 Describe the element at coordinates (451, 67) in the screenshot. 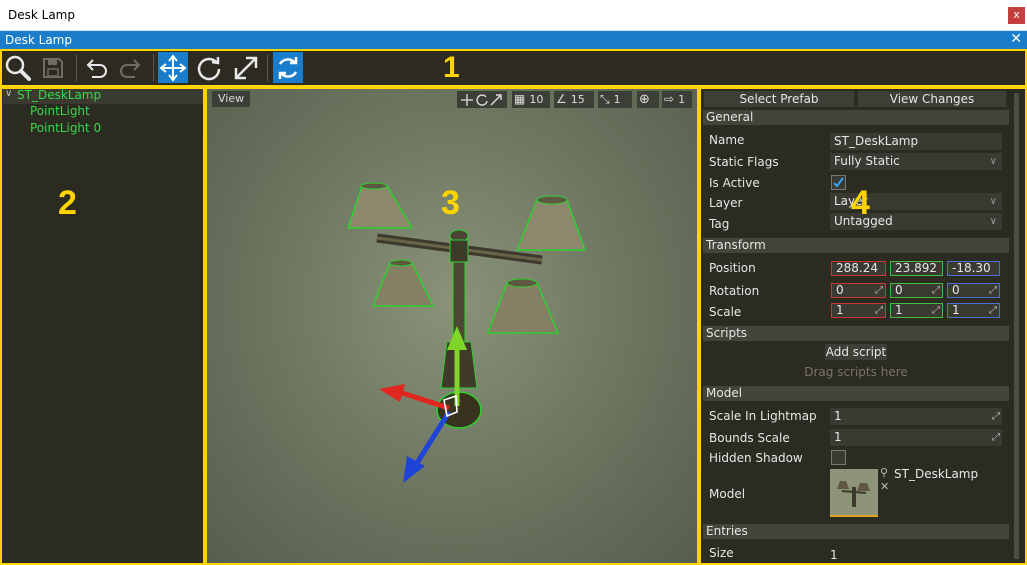

I see `annotation-number-1: 1` at that location.